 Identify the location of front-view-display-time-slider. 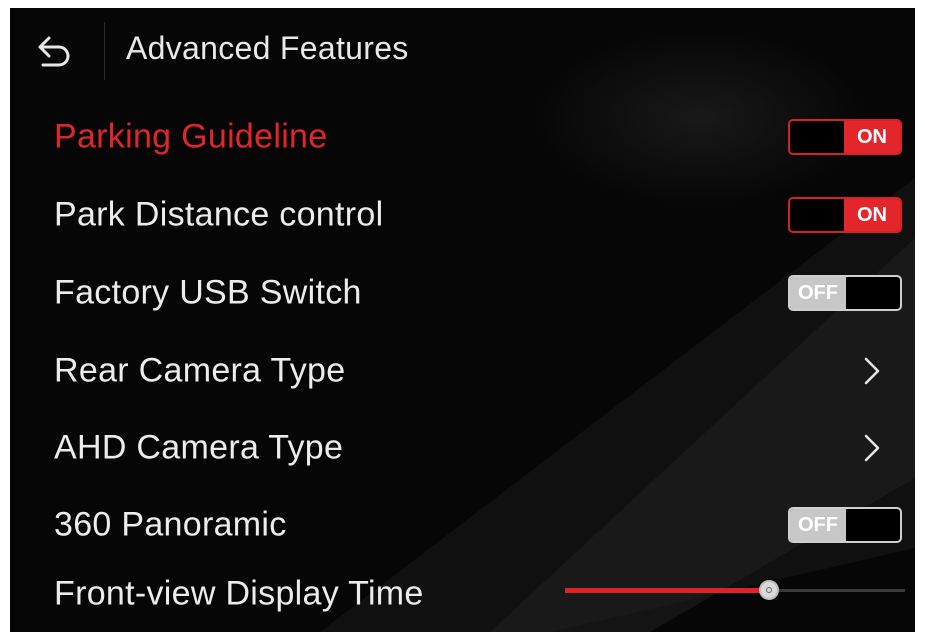
(735, 591).